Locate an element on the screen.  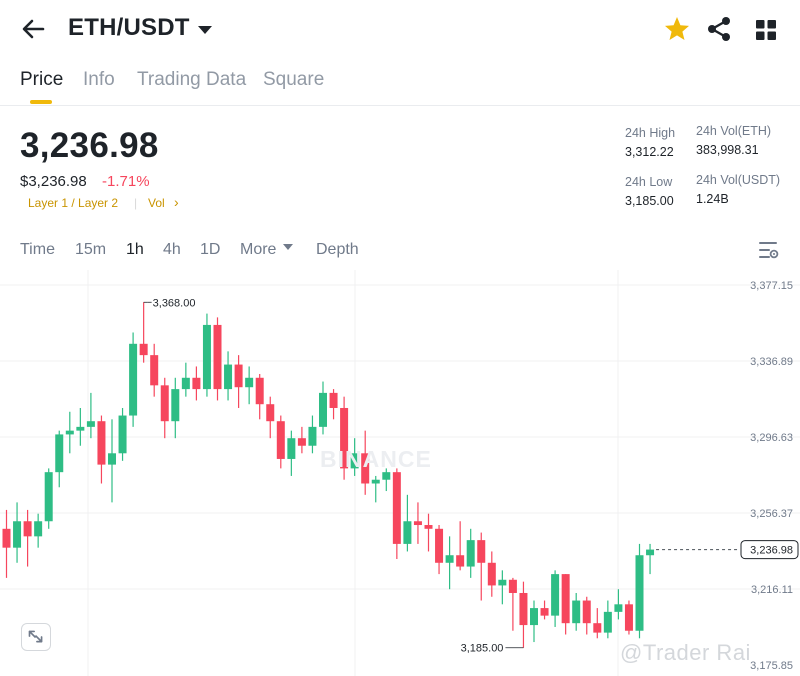
grid-menu-icon is located at coordinates (766, 30).